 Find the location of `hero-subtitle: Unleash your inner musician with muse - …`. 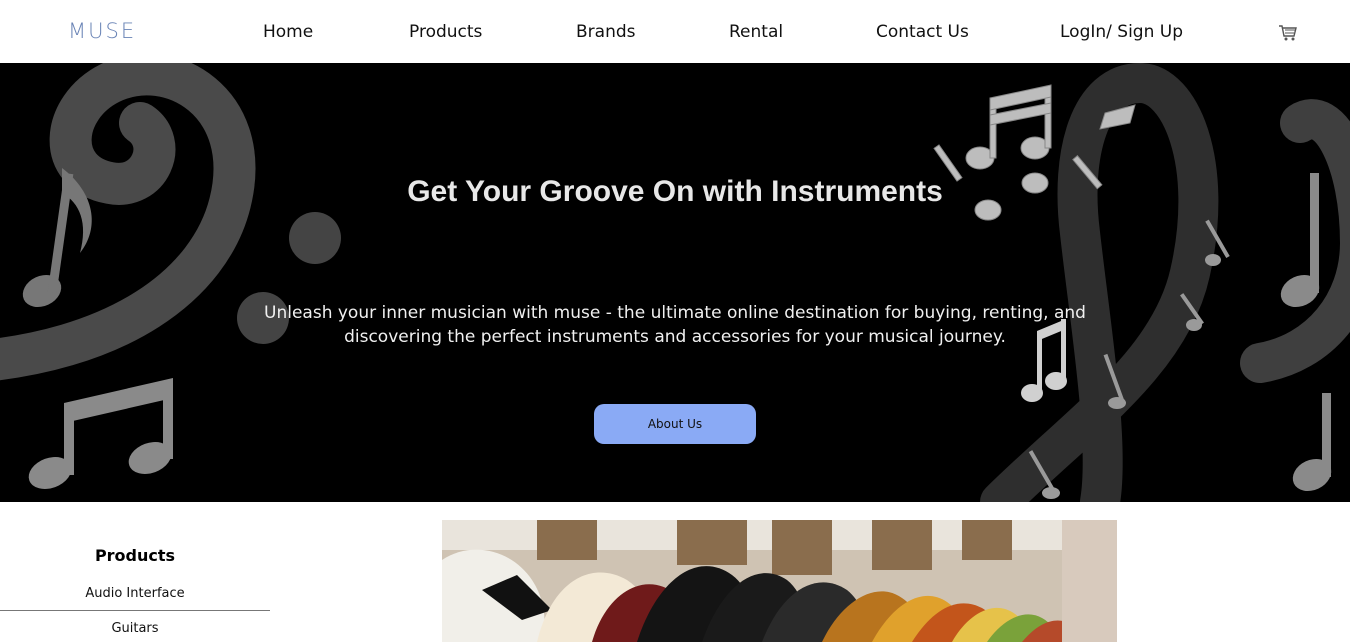

hero-subtitle: Unleash your inner musician with muse - … is located at coordinates (675, 325).